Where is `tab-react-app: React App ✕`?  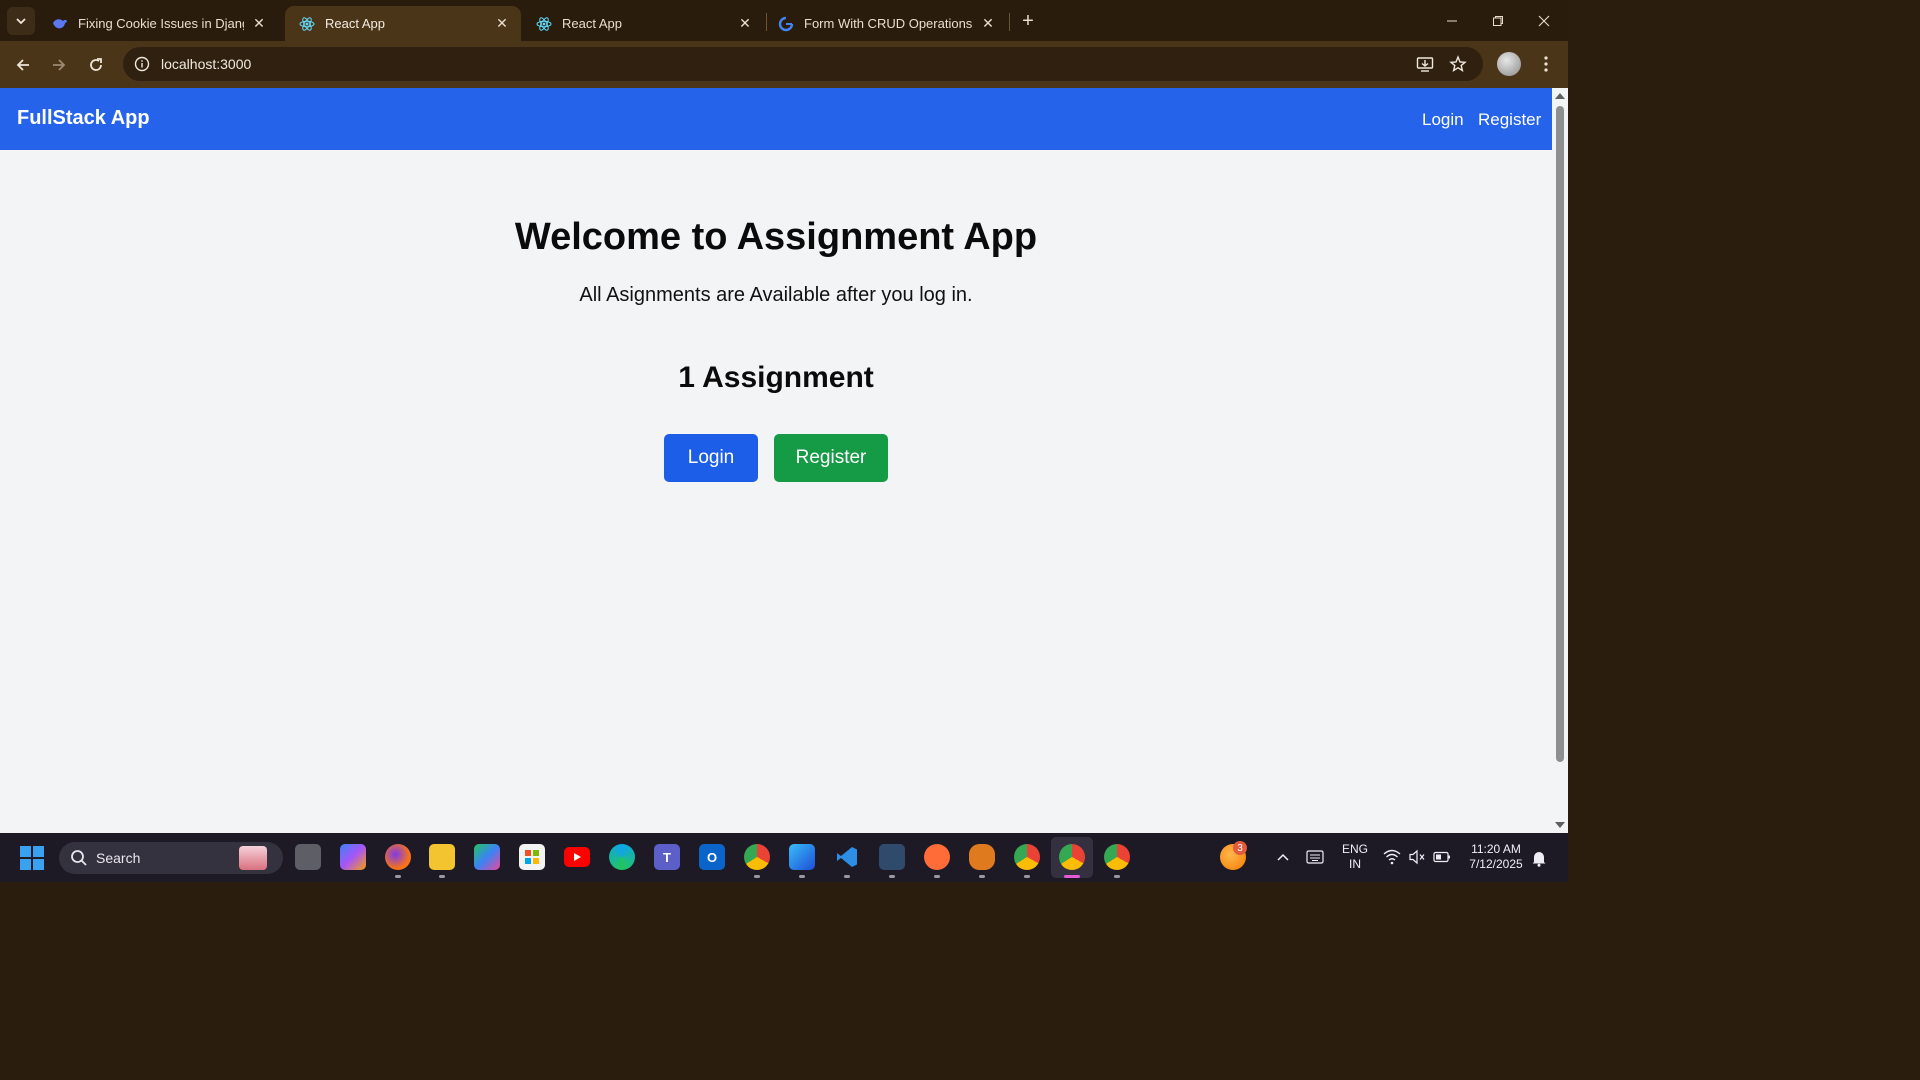
tab-react-app: React App ✕ is located at coordinates (643, 23).